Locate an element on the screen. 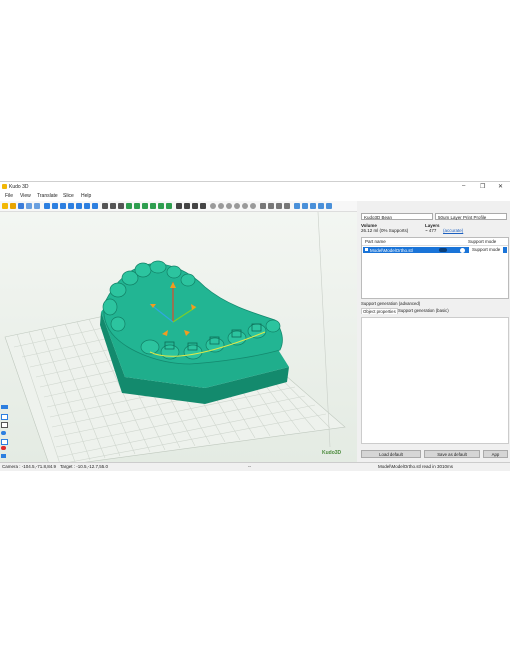 This screenshot has height=650, width=510. title-bar: Kudo 3D – ❐ ✕ is located at coordinates (255, 187).